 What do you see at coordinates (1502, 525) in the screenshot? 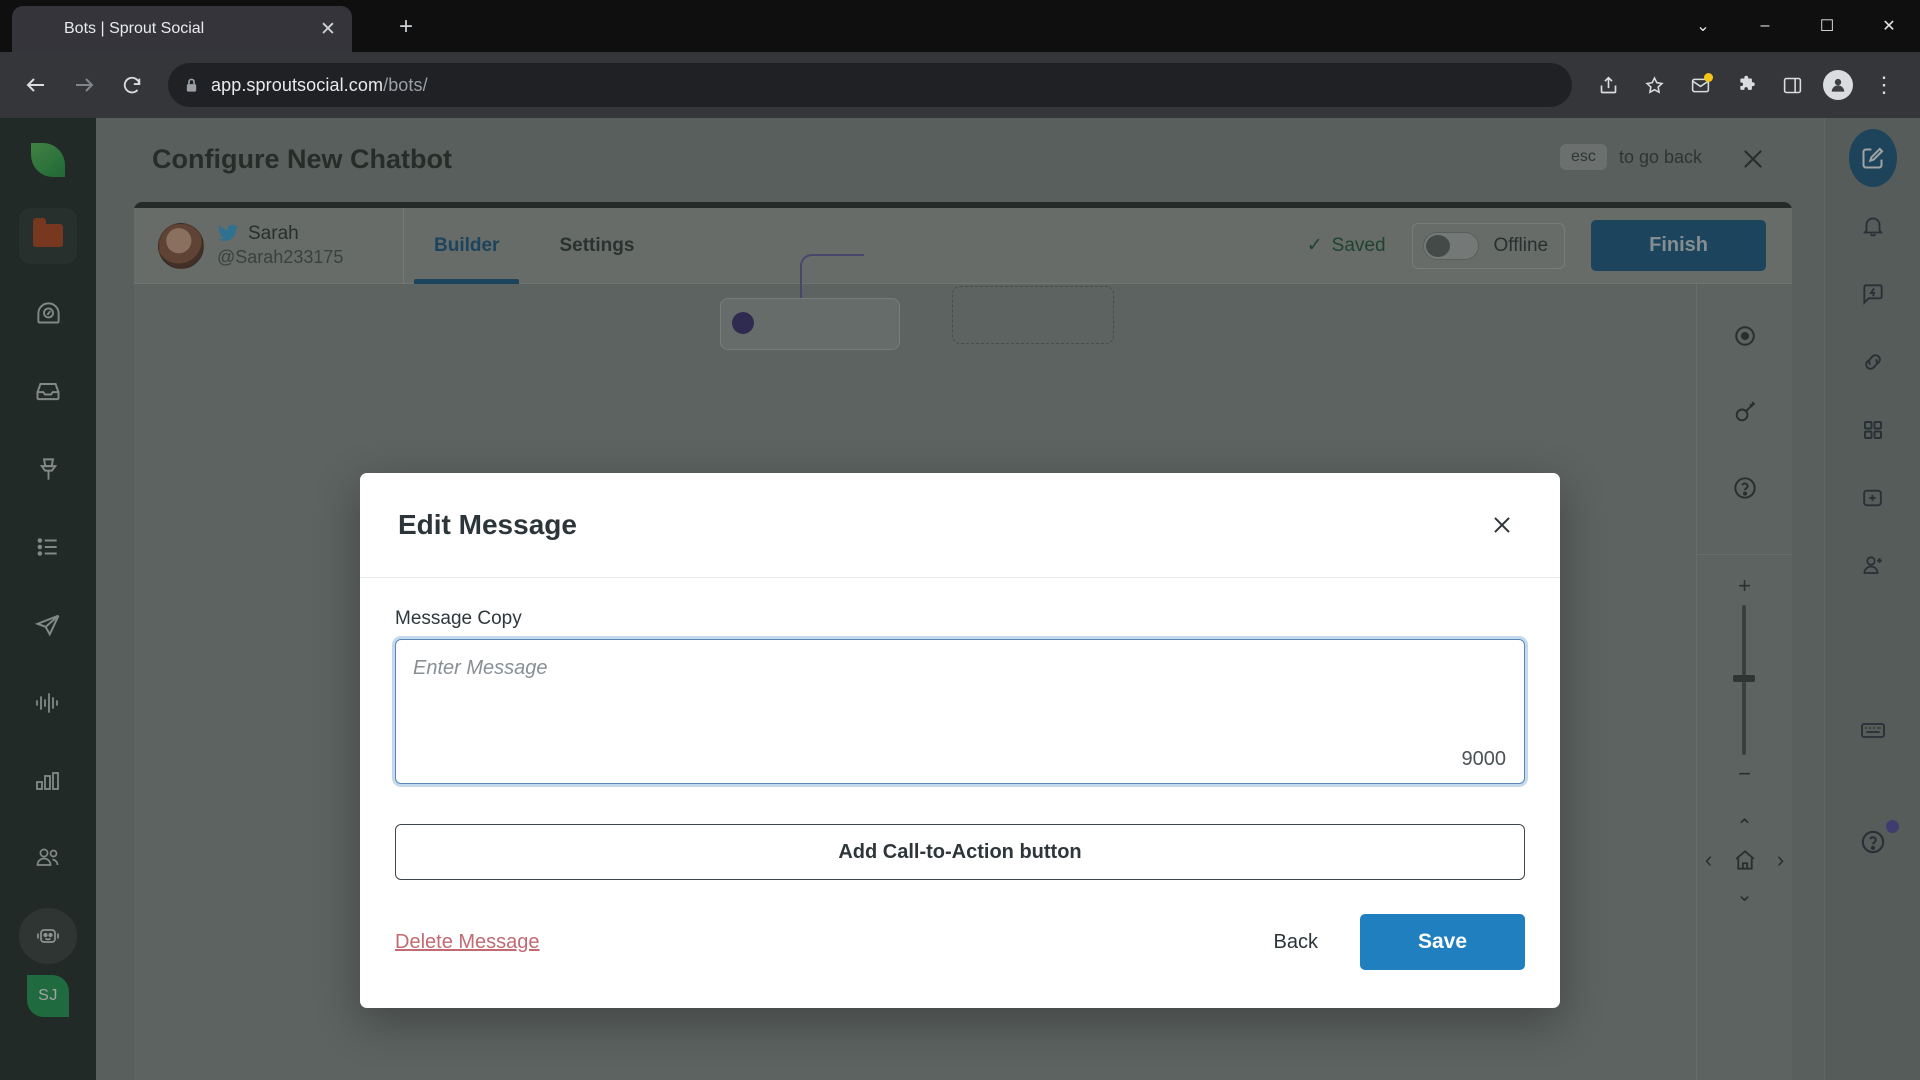
I see `modal-close-icon` at bounding box center [1502, 525].